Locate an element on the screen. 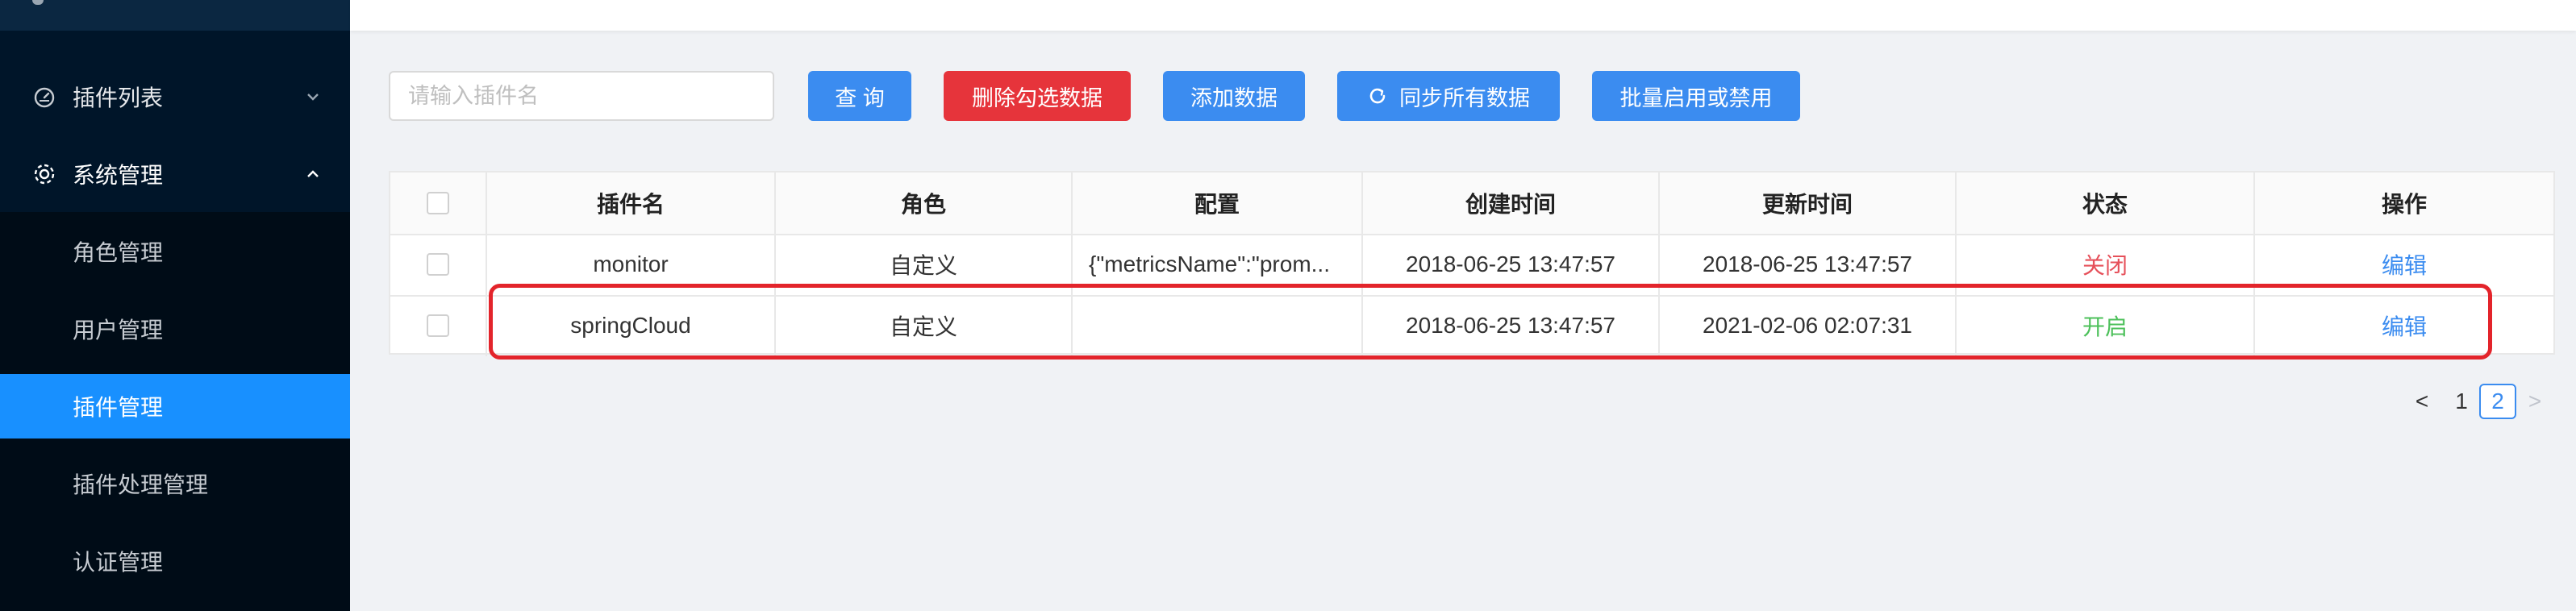  sidebar-item-role: 角色管理 is located at coordinates (175, 252).